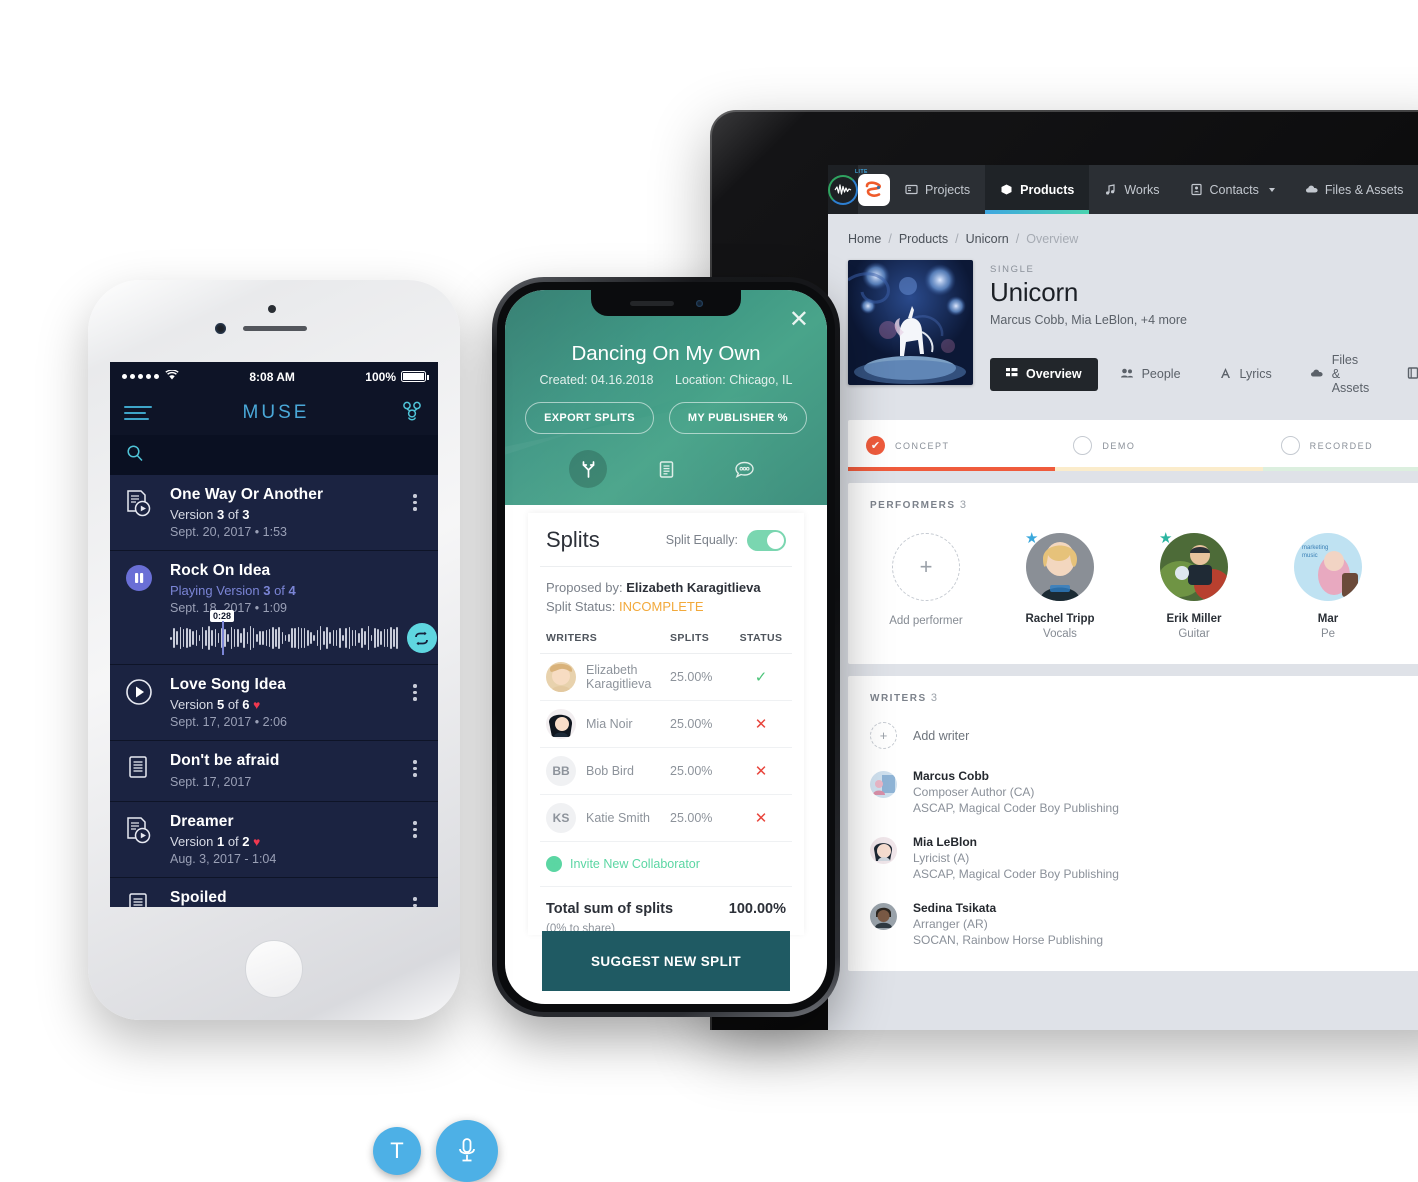 This screenshot has width=1418, height=1182. What do you see at coordinates (274, 969) in the screenshot?
I see `home-button` at bounding box center [274, 969].